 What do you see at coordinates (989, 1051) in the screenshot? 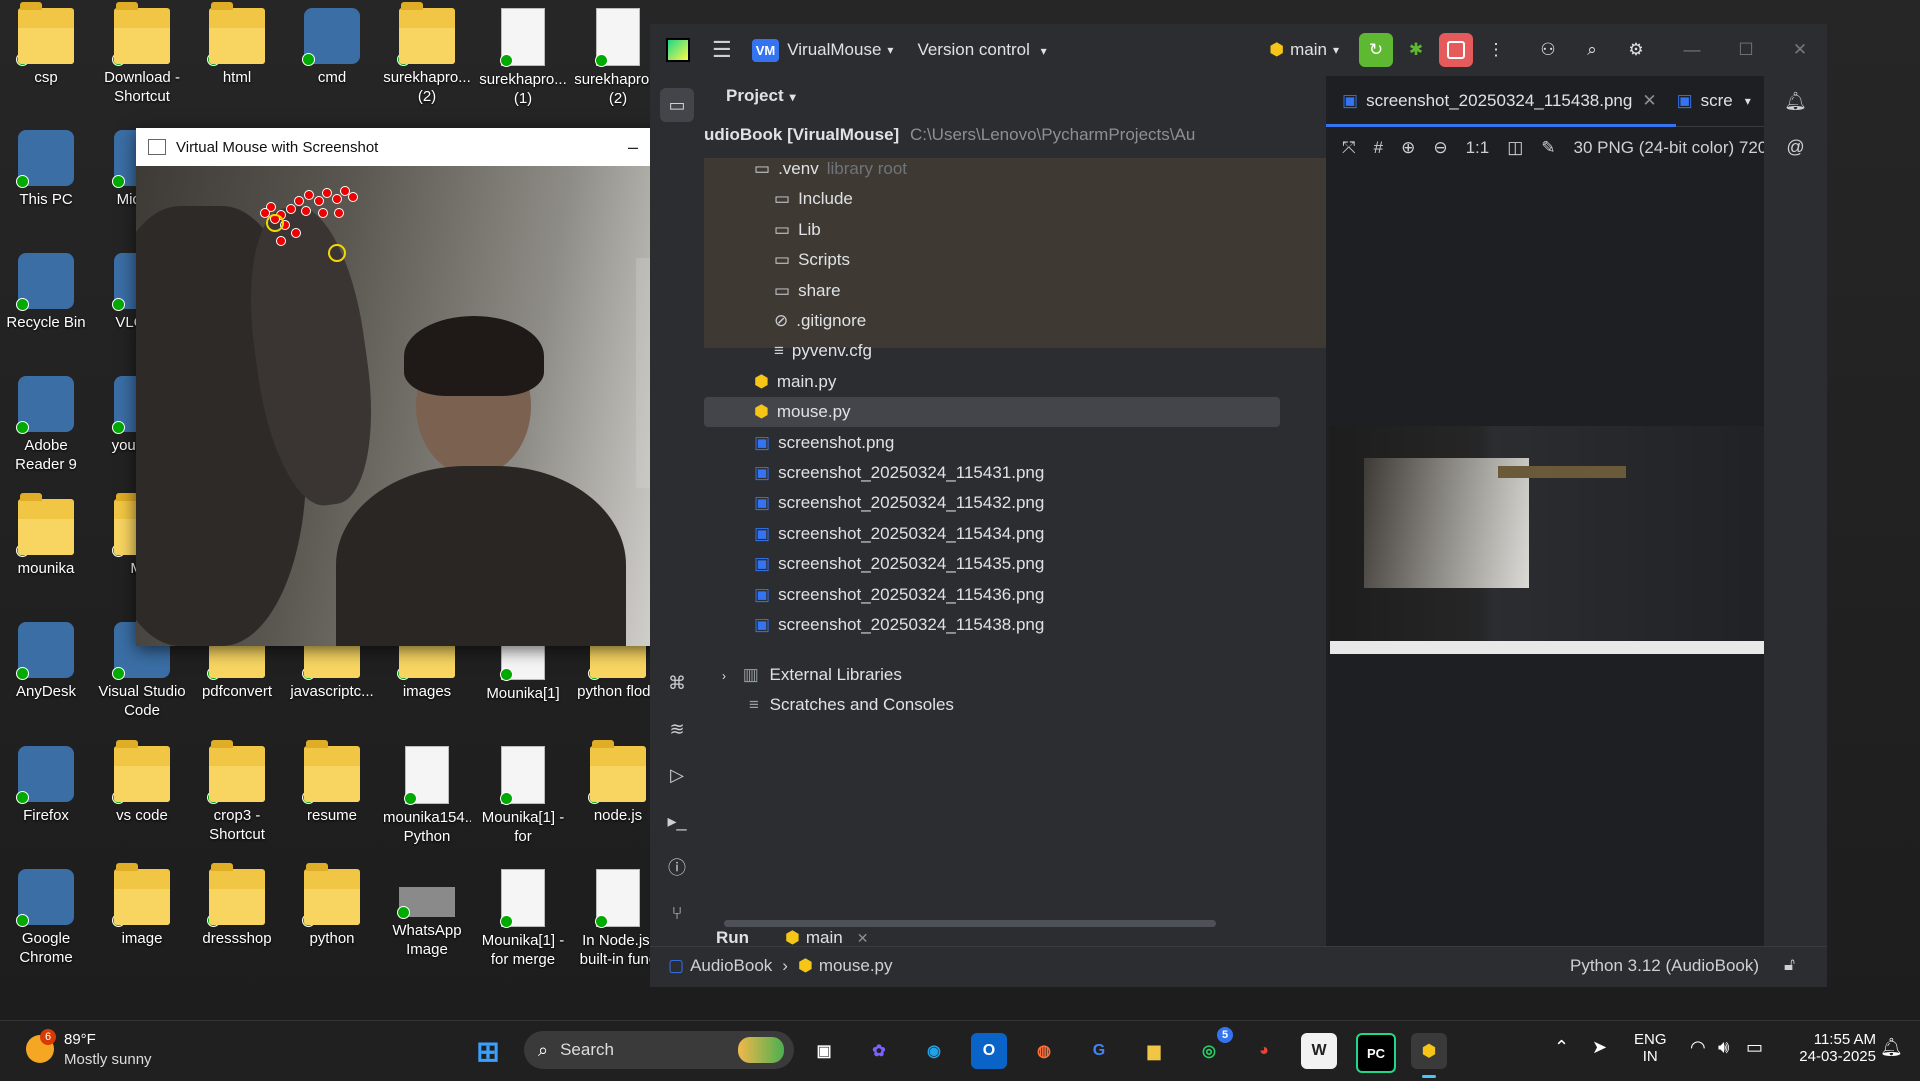
I see `outlook-icon: O` at bounding box center [989, 1051].